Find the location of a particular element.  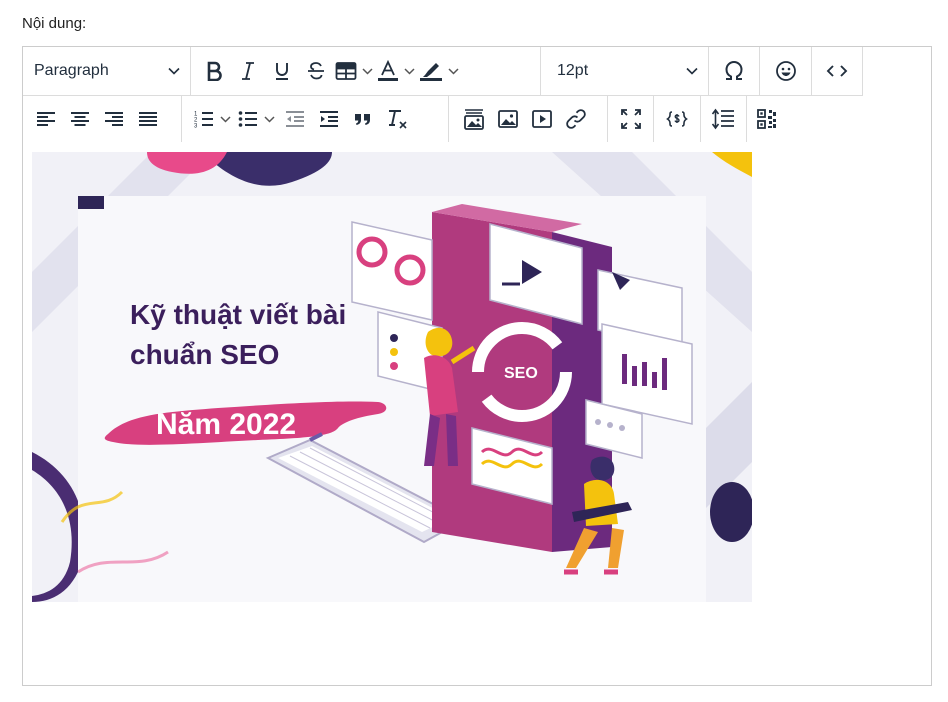

qr-code-group is located at coordinates (767, 119).